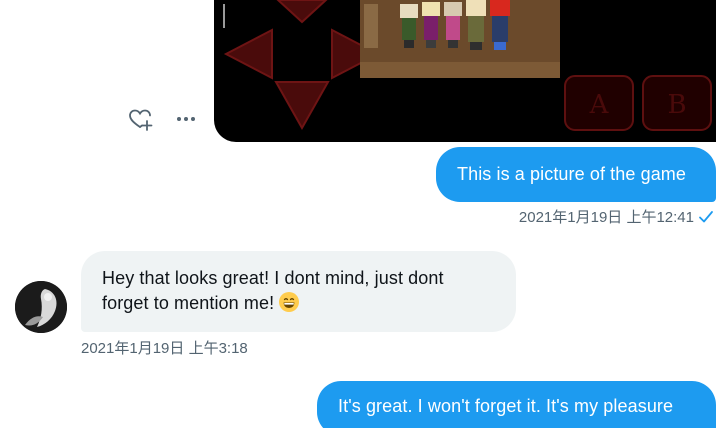 The height and width of the screenshot is (428, 720). What do you see at coordinates (572, 174) in the screenshot?
I see `message-text: This is a picture of the game` at bounding box center [572, 174].